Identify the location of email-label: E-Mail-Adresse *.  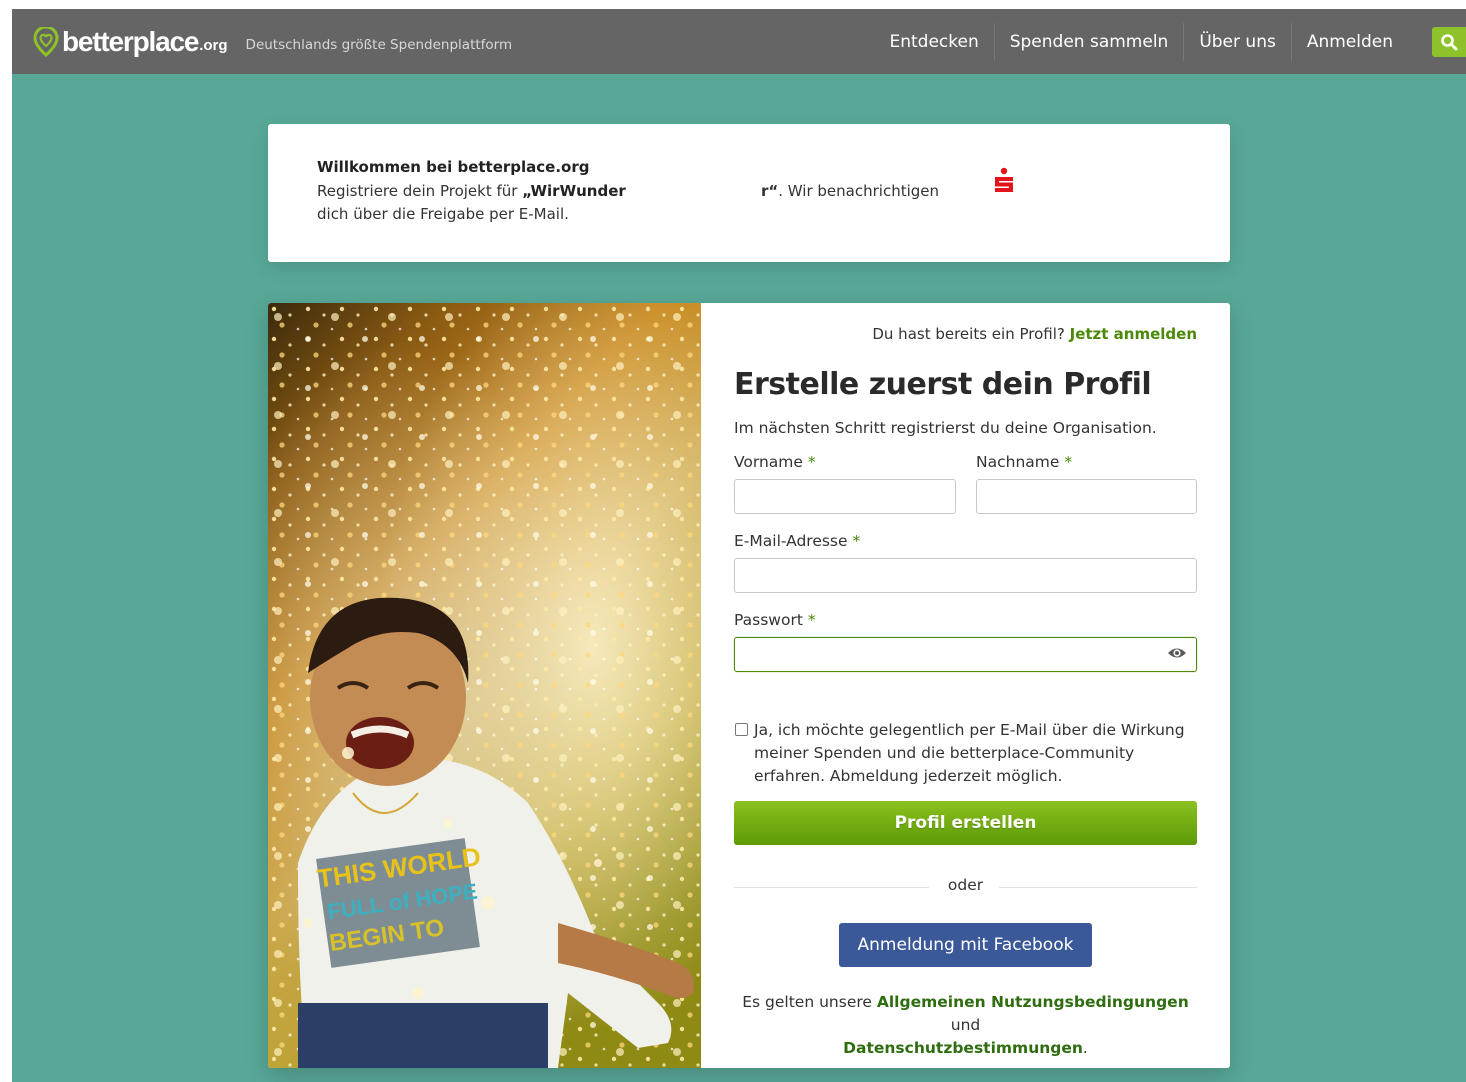
(797, 541).